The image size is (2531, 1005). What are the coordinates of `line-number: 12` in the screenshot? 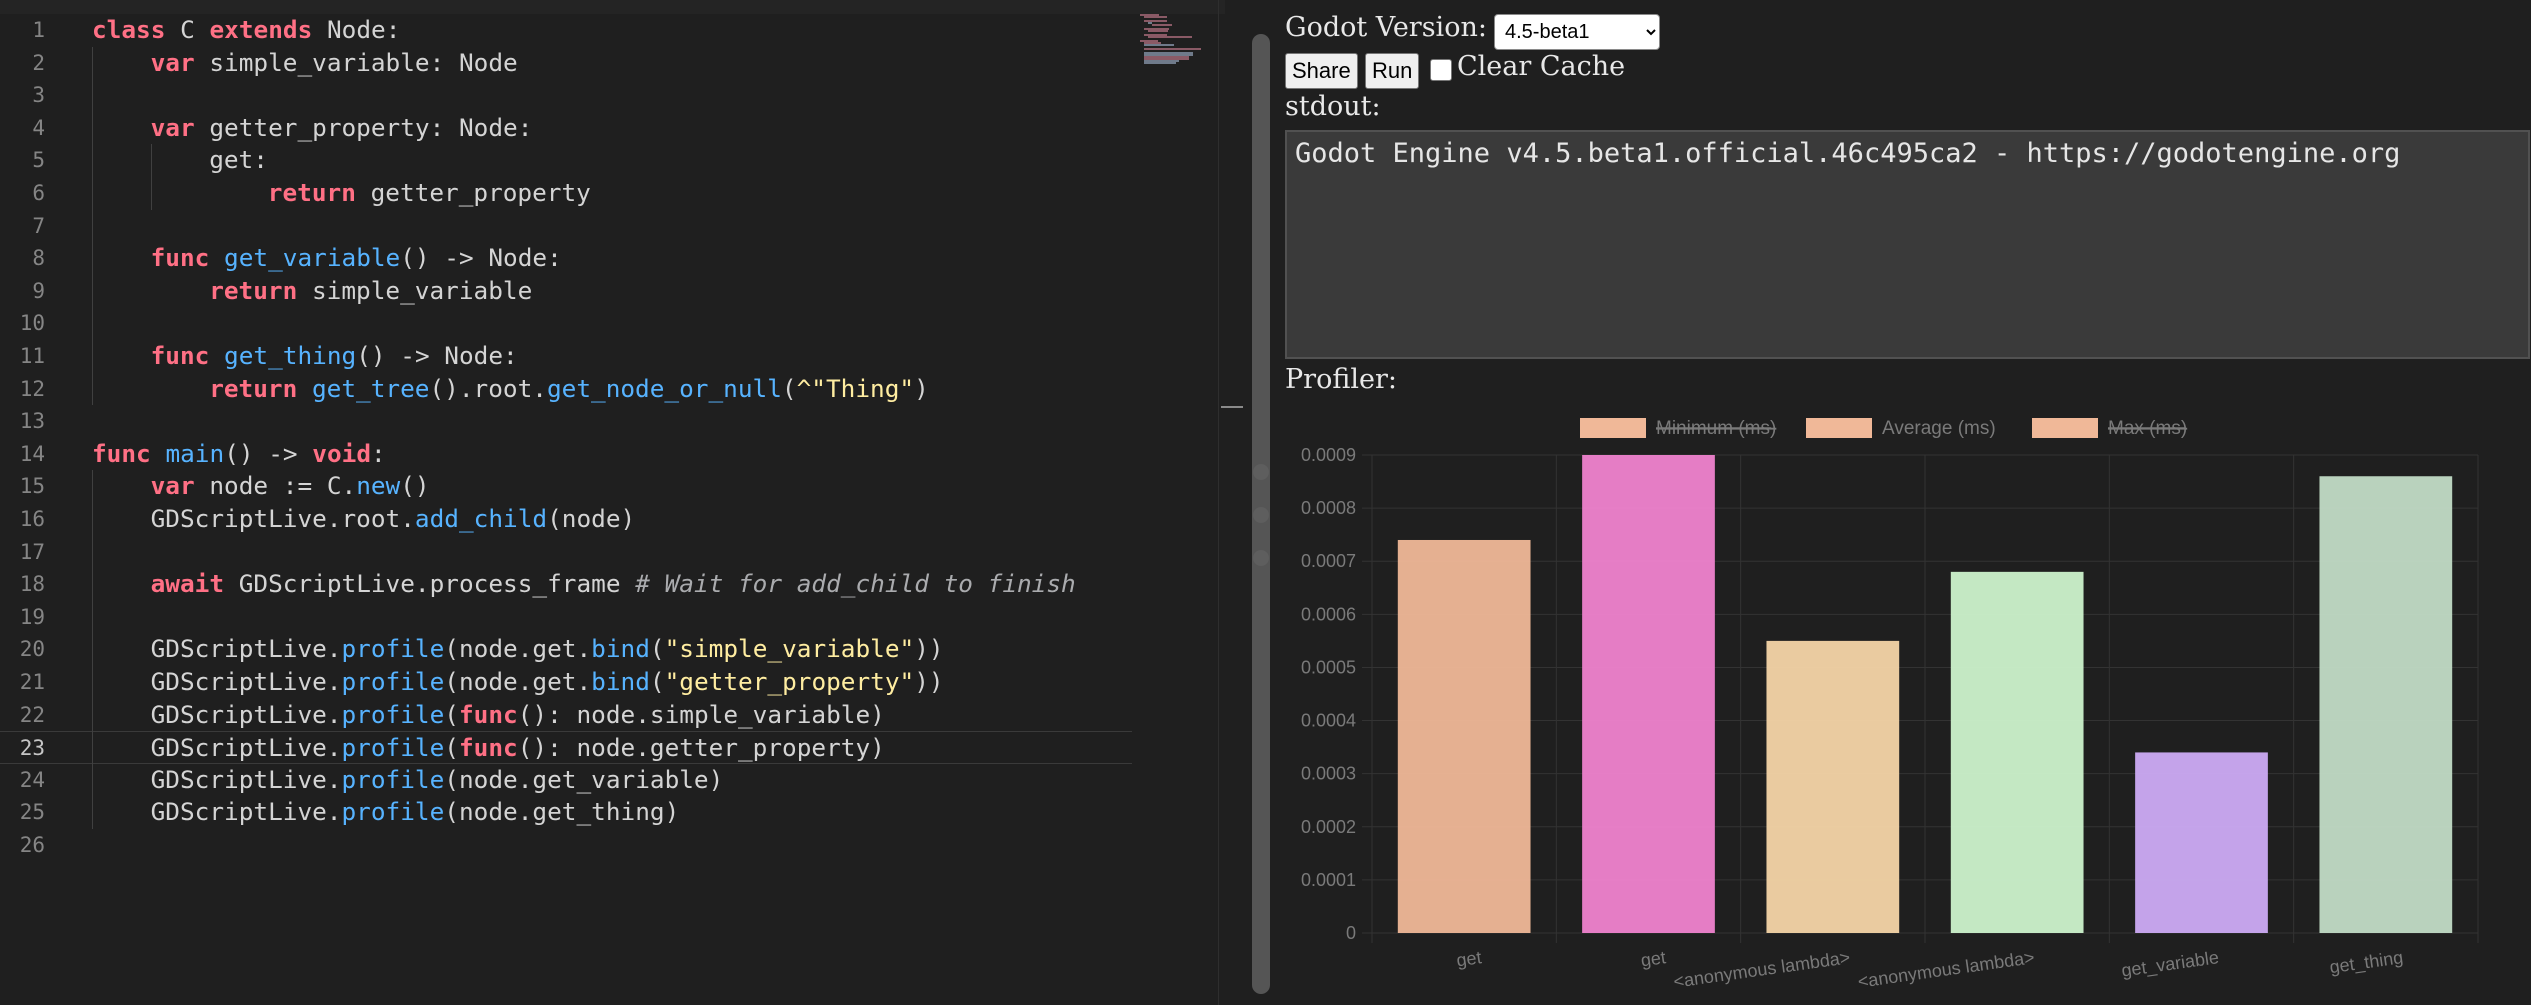 It's located at (32, 388).